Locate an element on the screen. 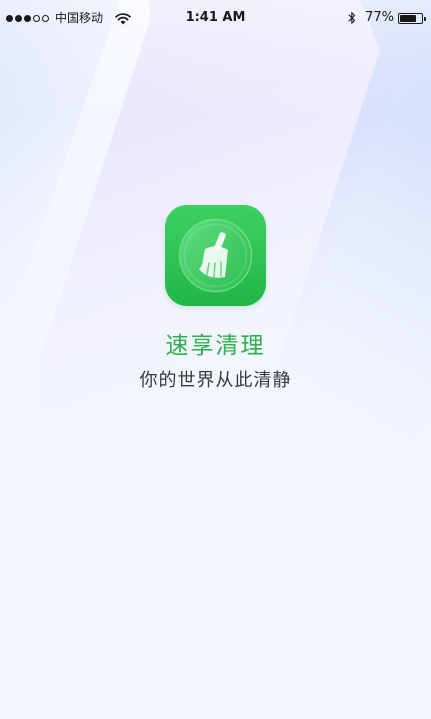  battery-icon is located at coordinates (412, 18).